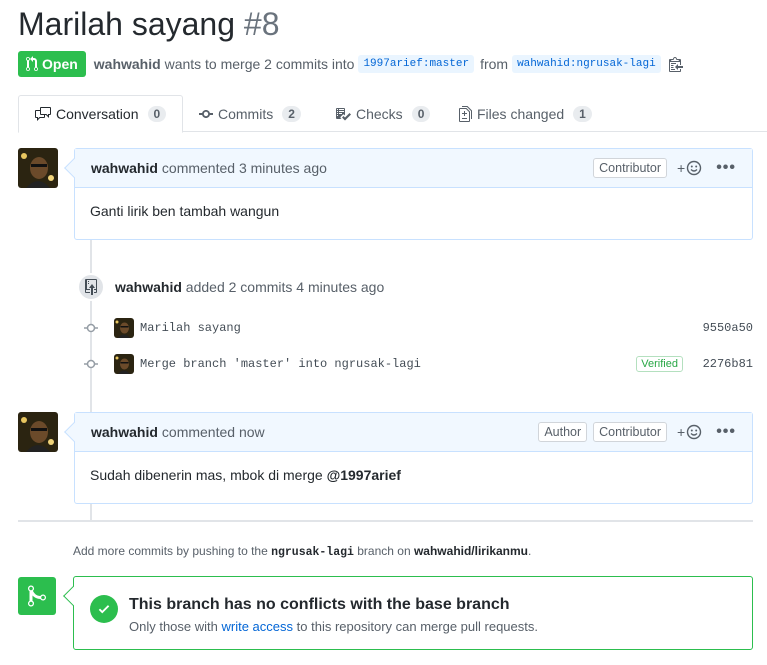 Image resolution: width=767 pixels, height=665 pixels. What do you see at coordinates (208, 475) in the screenshot?
I see `comment-body-text: Sudah dibenerin mas, mbok di merge` at bounding box center [208, 475].